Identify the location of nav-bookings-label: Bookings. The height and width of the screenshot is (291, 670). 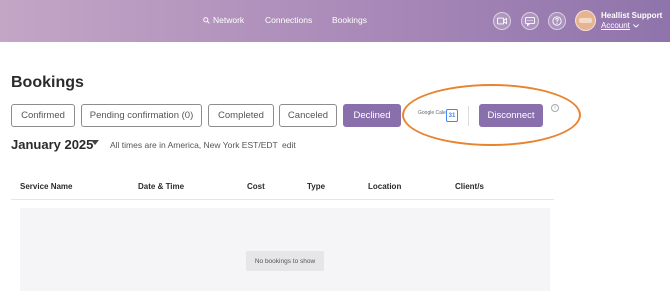
(349, 20).